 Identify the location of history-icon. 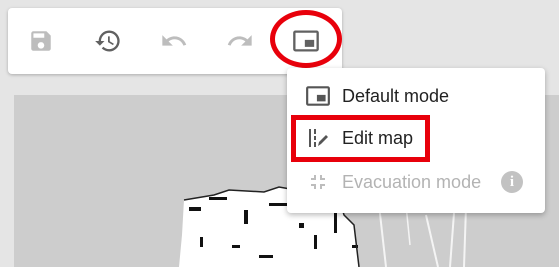
(107, 41).